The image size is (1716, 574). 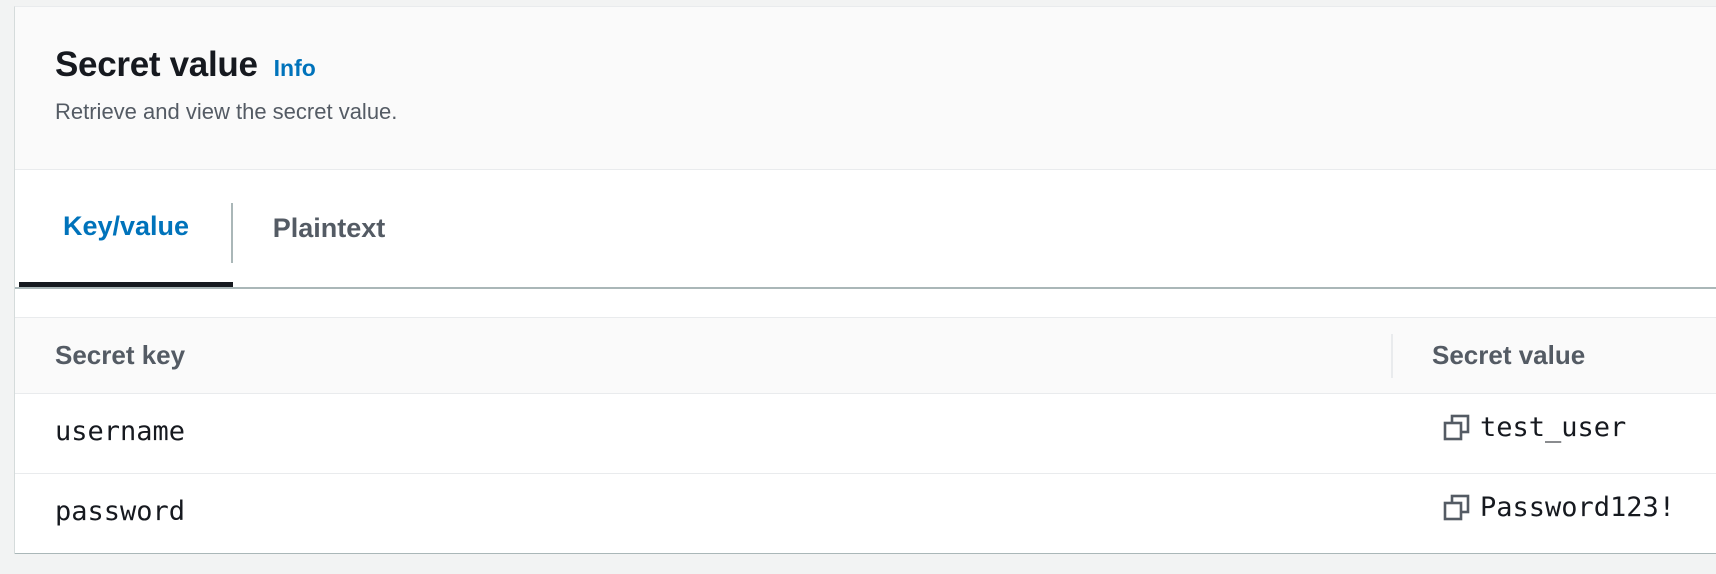 I want to click on secret-key-cell: password, so click(x=120, y=511).